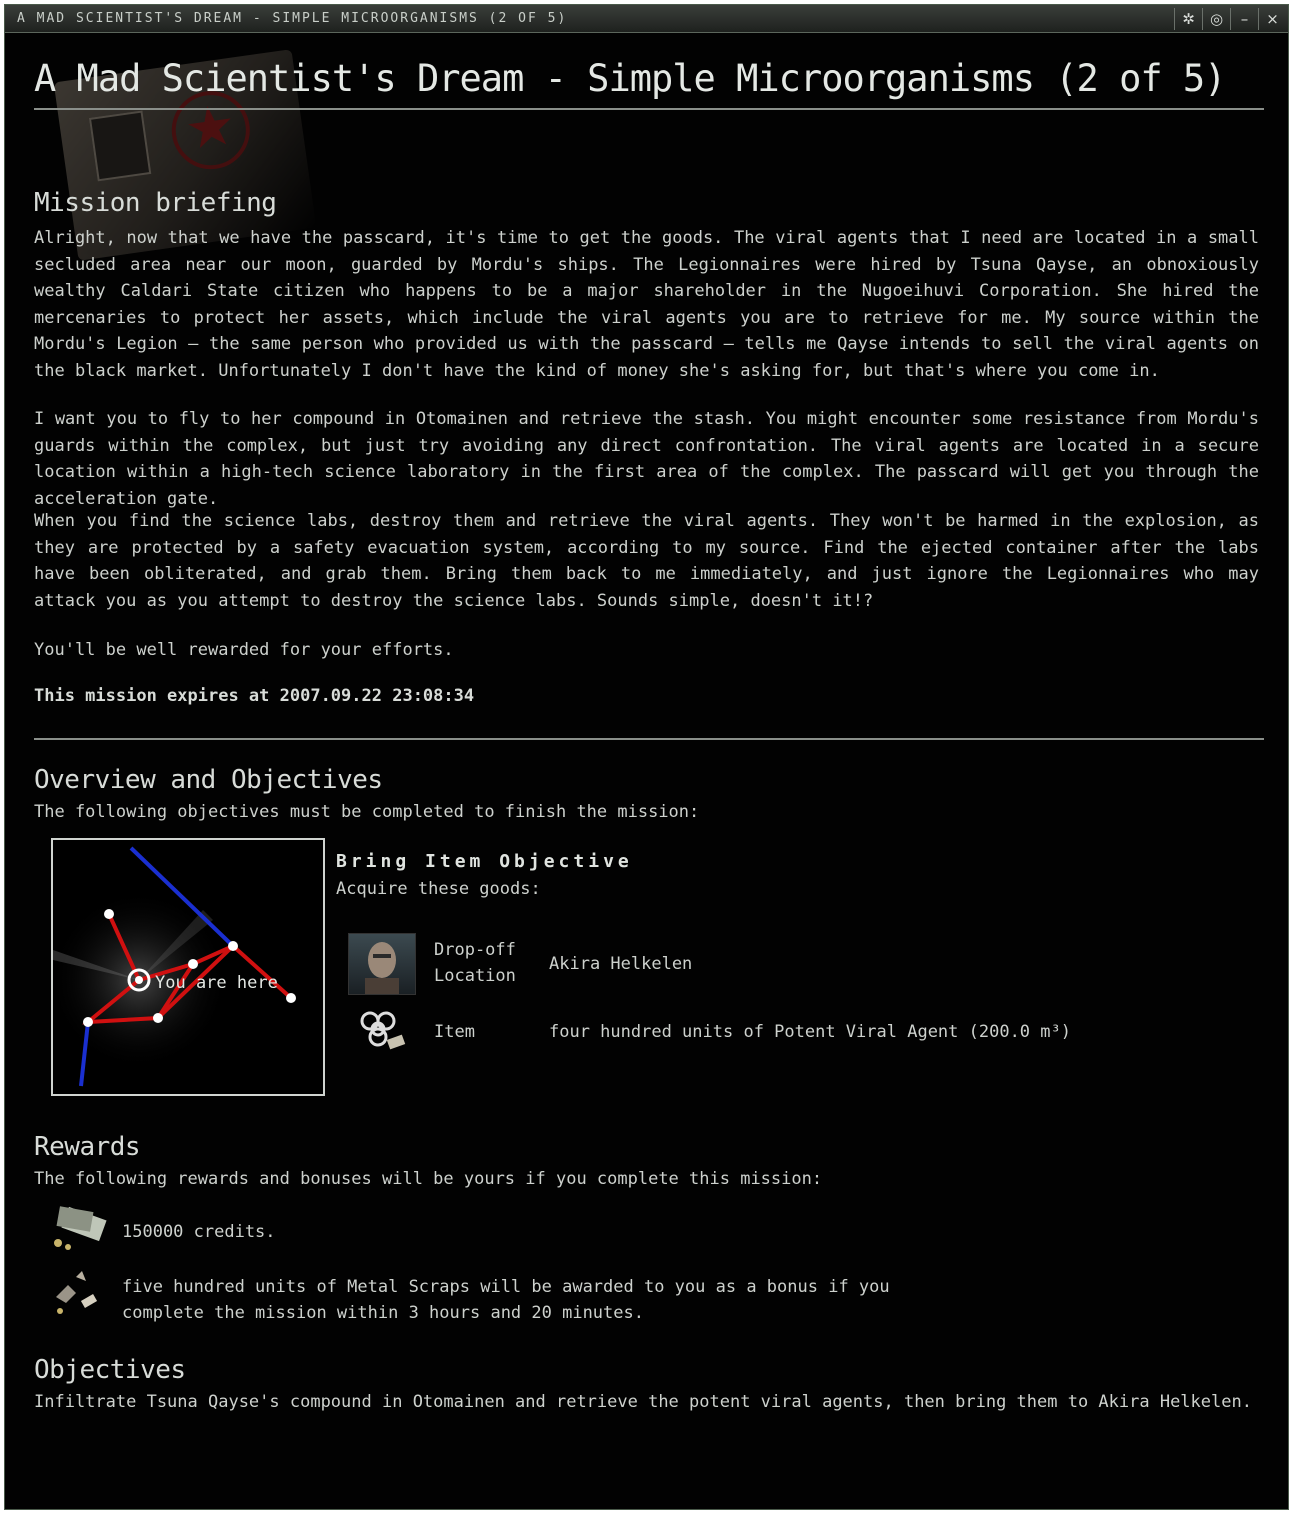  What do you see at coordinates (77, 1229) in the screenshot?
I see `credits-icon` at bounding box center [77, 1229].